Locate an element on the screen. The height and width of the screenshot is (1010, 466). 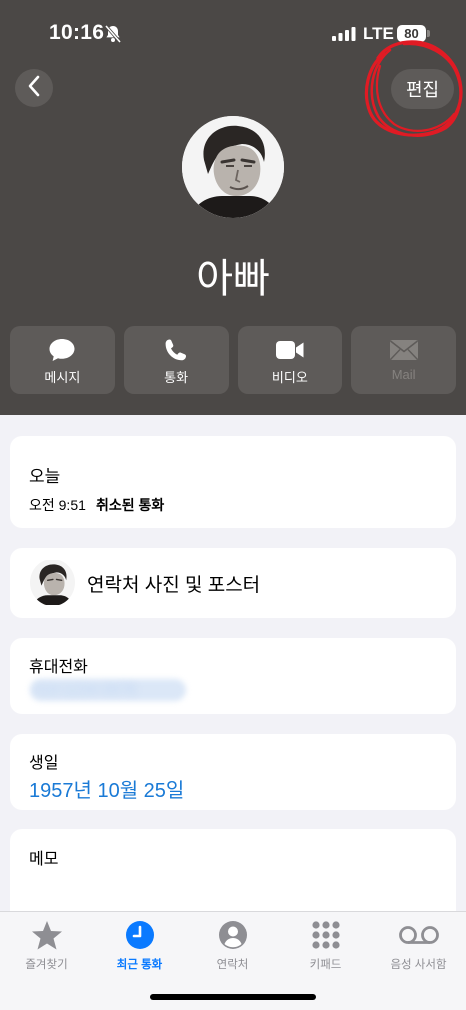
tab-voicemail: 음성 사서함 is located at coordinates (418, 945).